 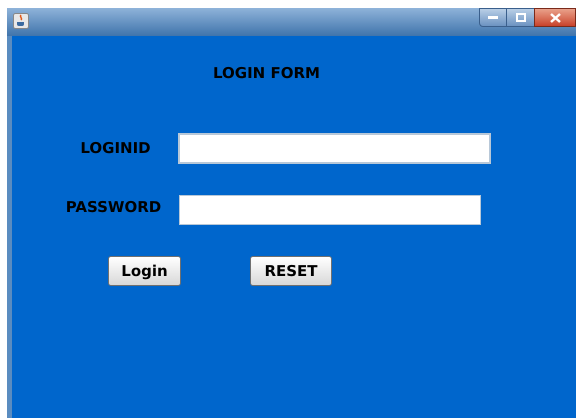 What do you see at coordinates (21, 21) in the screenshot?
I see `java-cup-icon` at bounding box center [21, 21].